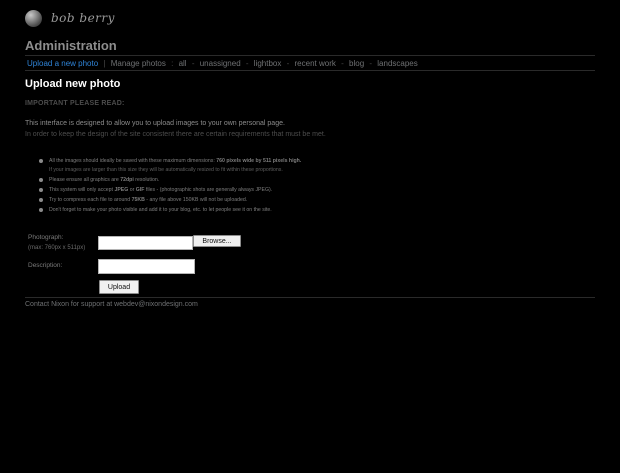  I want to click on rule-text-middle: or, so click(132, 190).